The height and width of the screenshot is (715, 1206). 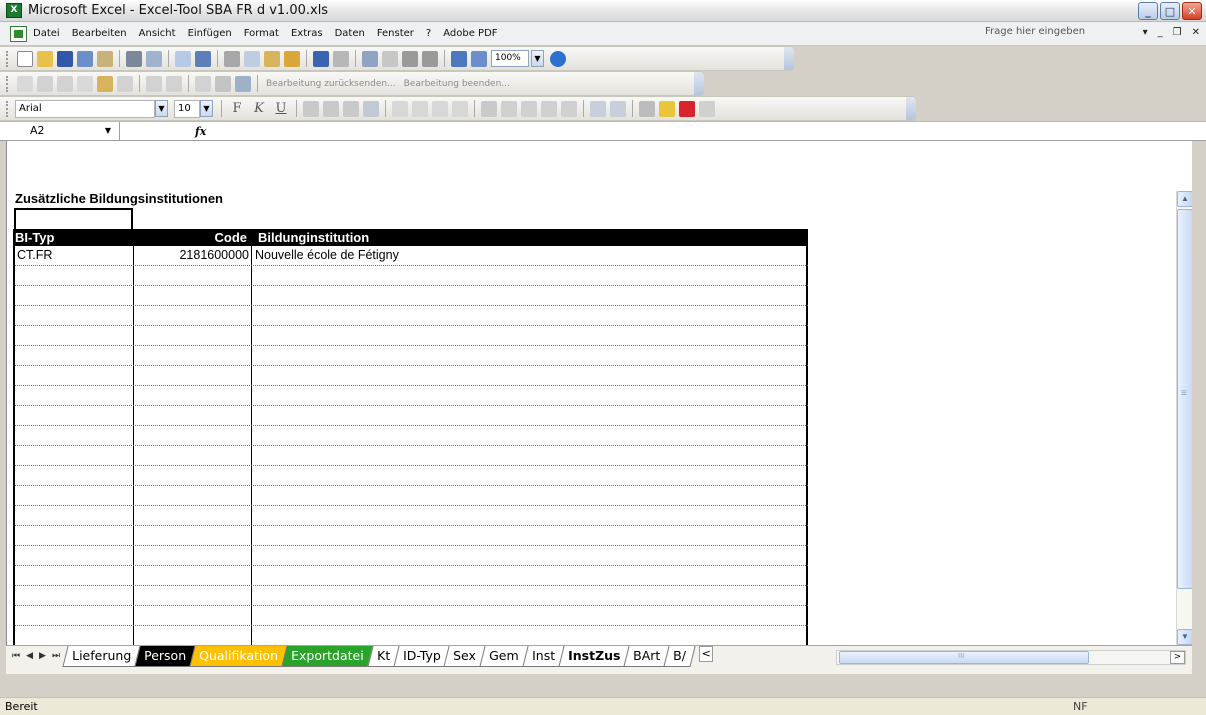 I want to click on percent-icon, so click(x=509, y=108).